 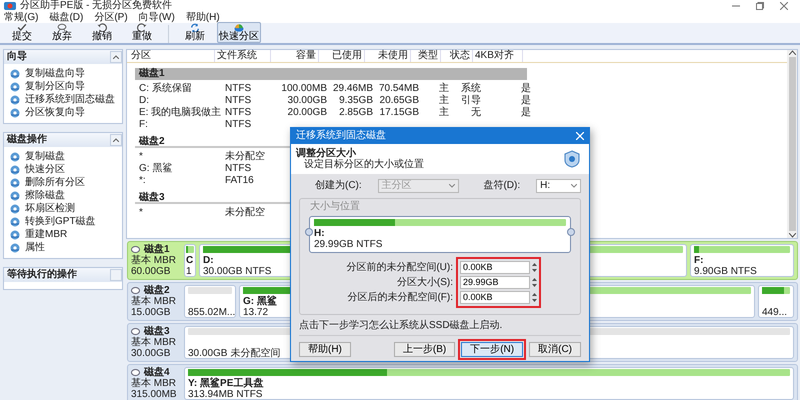 What do you see at coordinates (154, 394) in the screenshot?
I see `disk-size: 315.00MB` at bounding box center [154, 394].